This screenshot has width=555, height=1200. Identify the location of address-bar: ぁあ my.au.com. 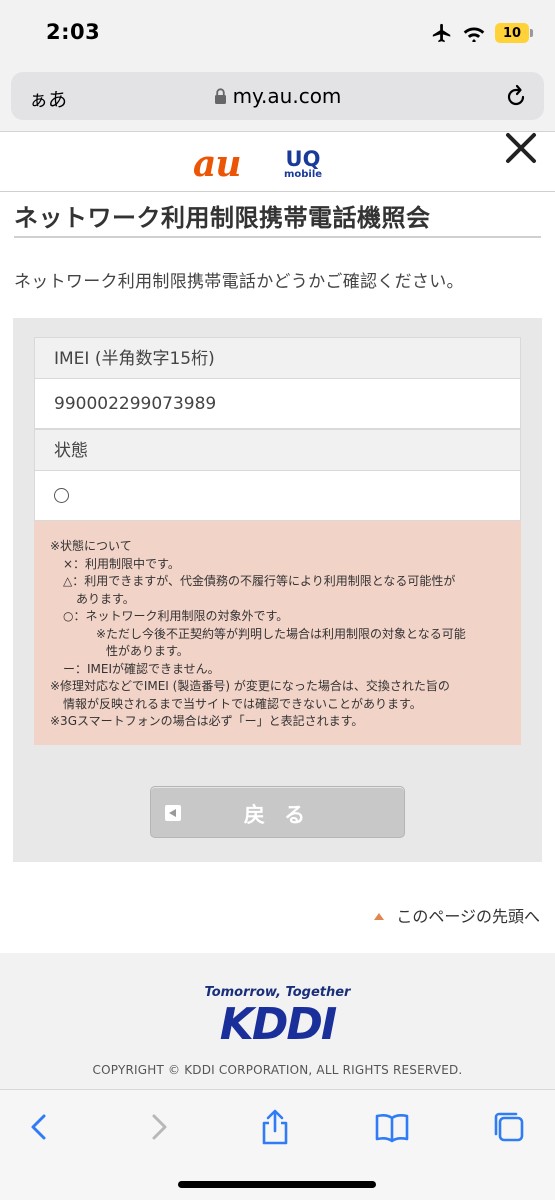
(277, 96).